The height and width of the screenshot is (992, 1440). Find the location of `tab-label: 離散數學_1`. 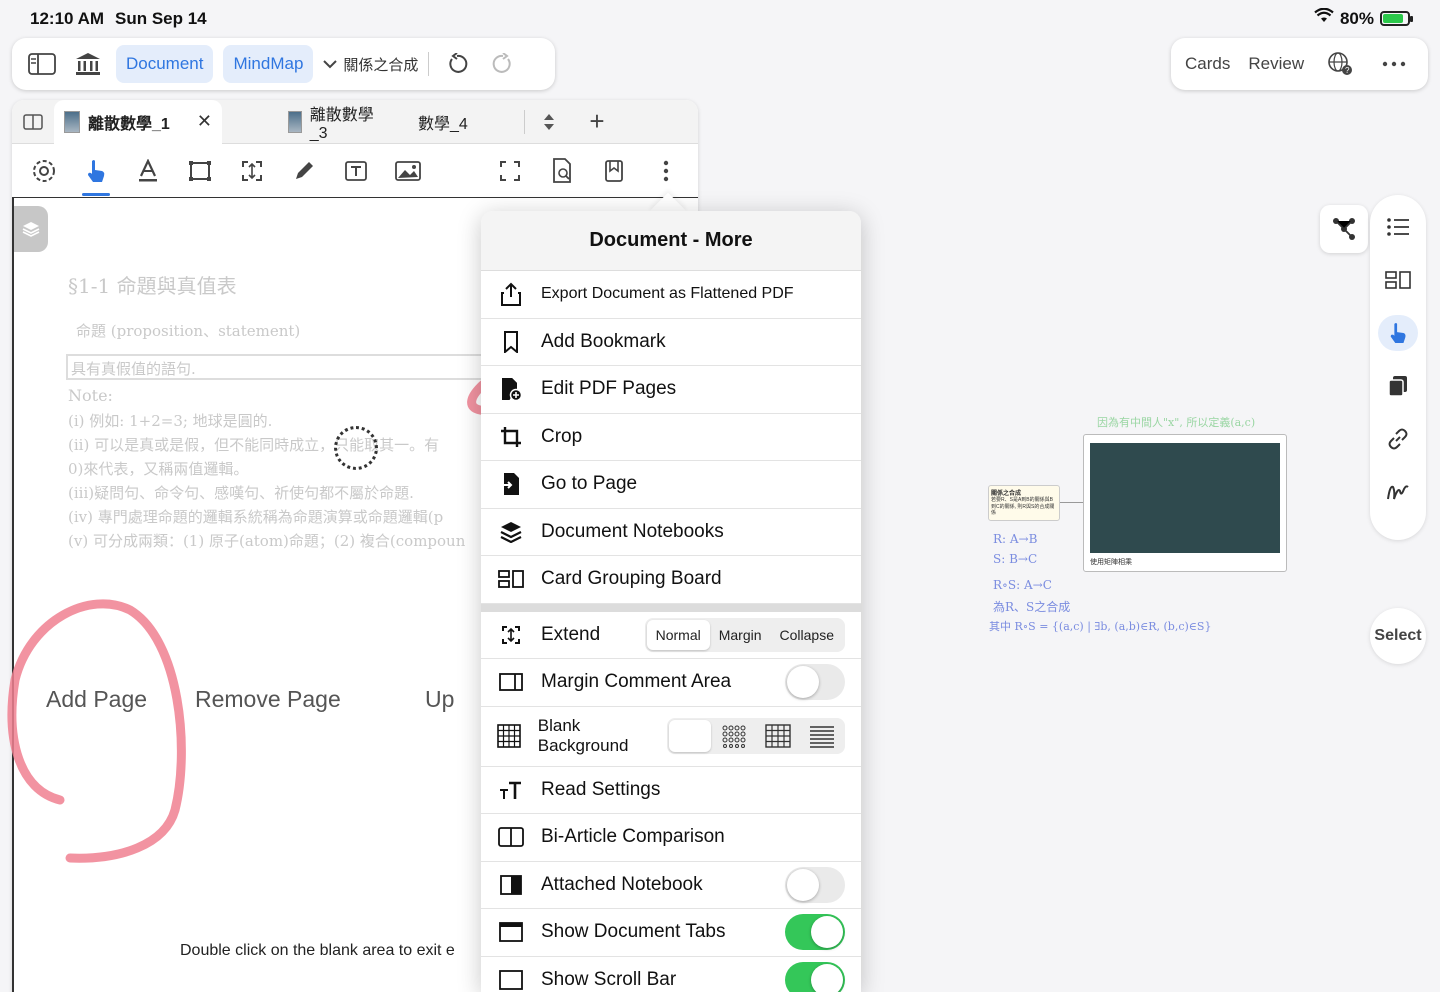

tab-label: 離散數學_1 is located at coordinates (129, 124).